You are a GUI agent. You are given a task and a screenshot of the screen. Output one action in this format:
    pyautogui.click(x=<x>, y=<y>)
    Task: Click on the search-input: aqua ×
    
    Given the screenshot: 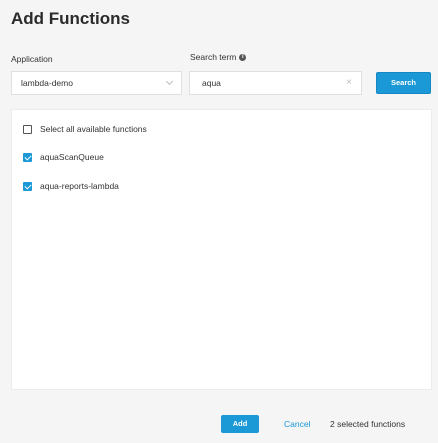 What is the action you would take?
    pyautogui.click(x=275, y=83)
    